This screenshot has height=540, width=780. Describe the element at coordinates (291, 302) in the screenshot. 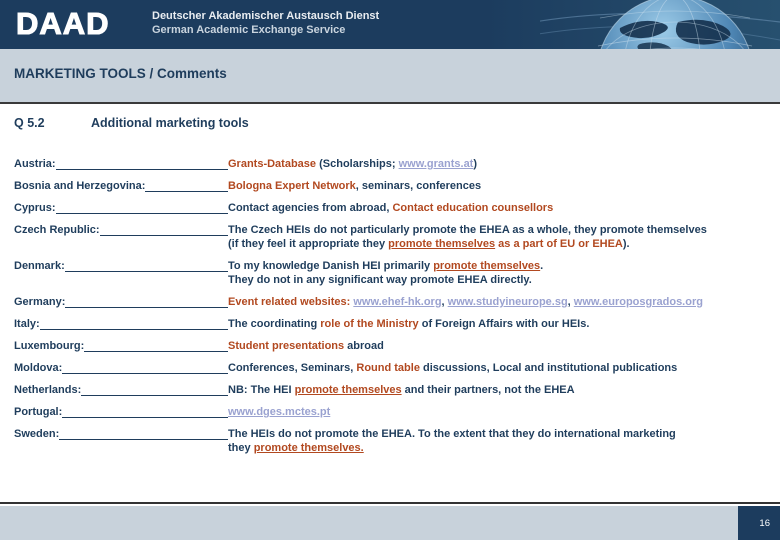

I see `comment-segment: Event related websites:` at that location.